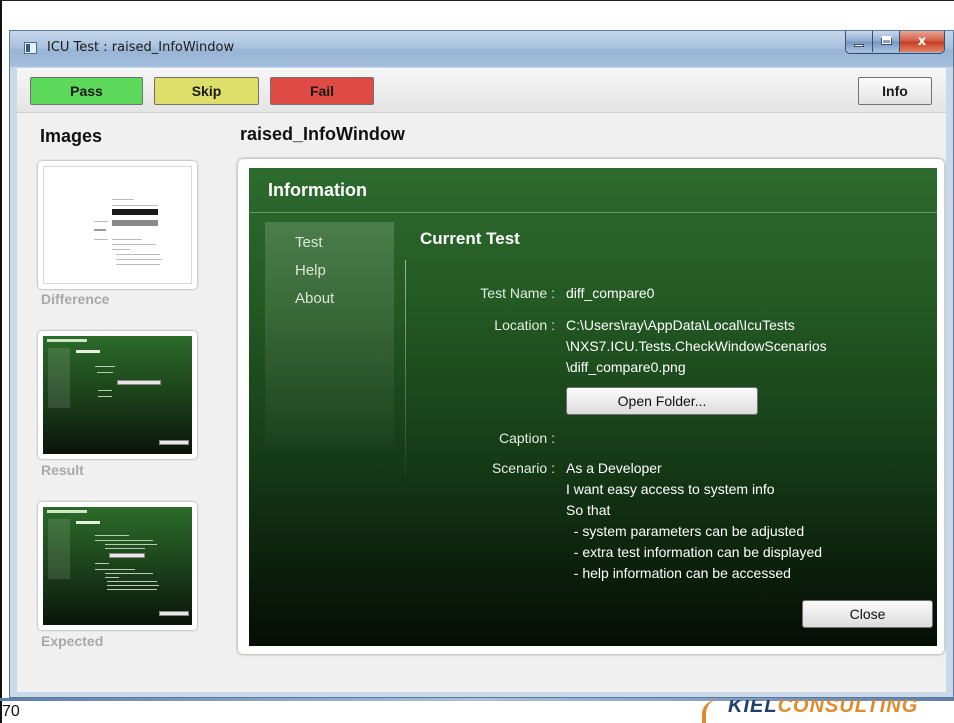 Image resolution: width=954 pixels, height=723 pixels. What do you see at coordinates (314, 298) in the screenshot?
I see `nav-item-about: About` at bounding box center [314, 298].